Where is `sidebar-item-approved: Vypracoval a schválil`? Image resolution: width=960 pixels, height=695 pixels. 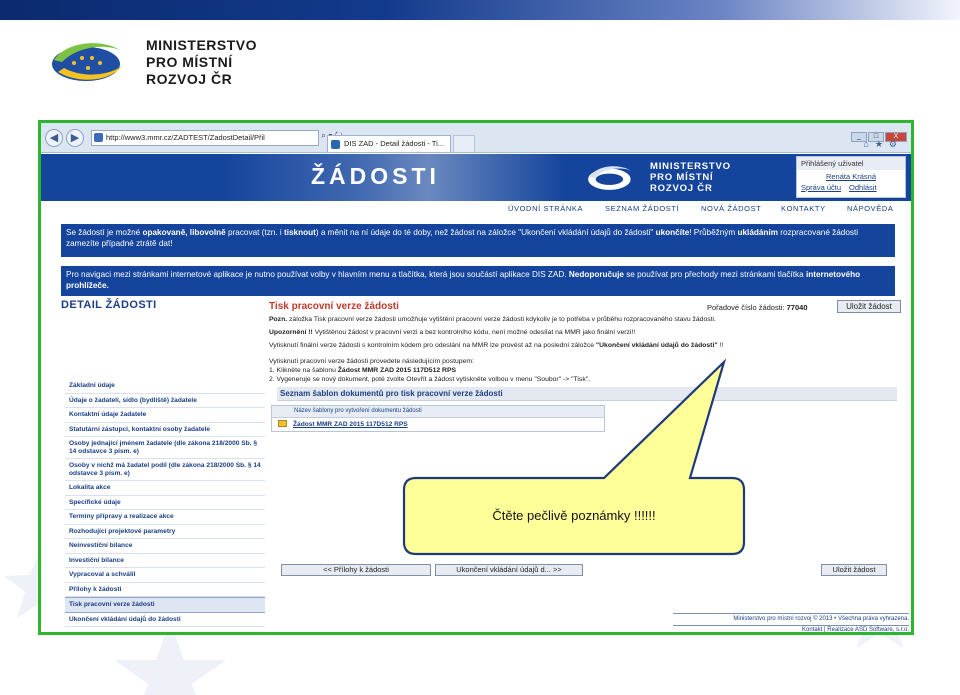 sidebar-item-approved: Vypracoval a schválil is located at coordinates (165, 575).